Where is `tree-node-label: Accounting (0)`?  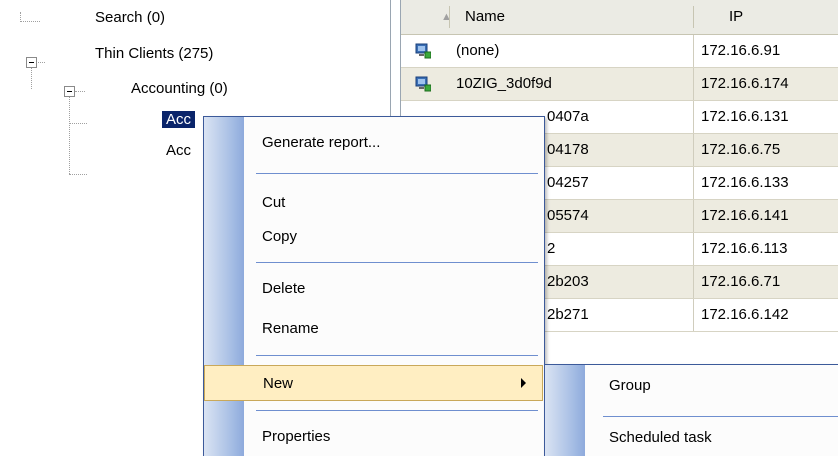 tree-node-label: Accounting (0) is located at coordinates (179, 88).